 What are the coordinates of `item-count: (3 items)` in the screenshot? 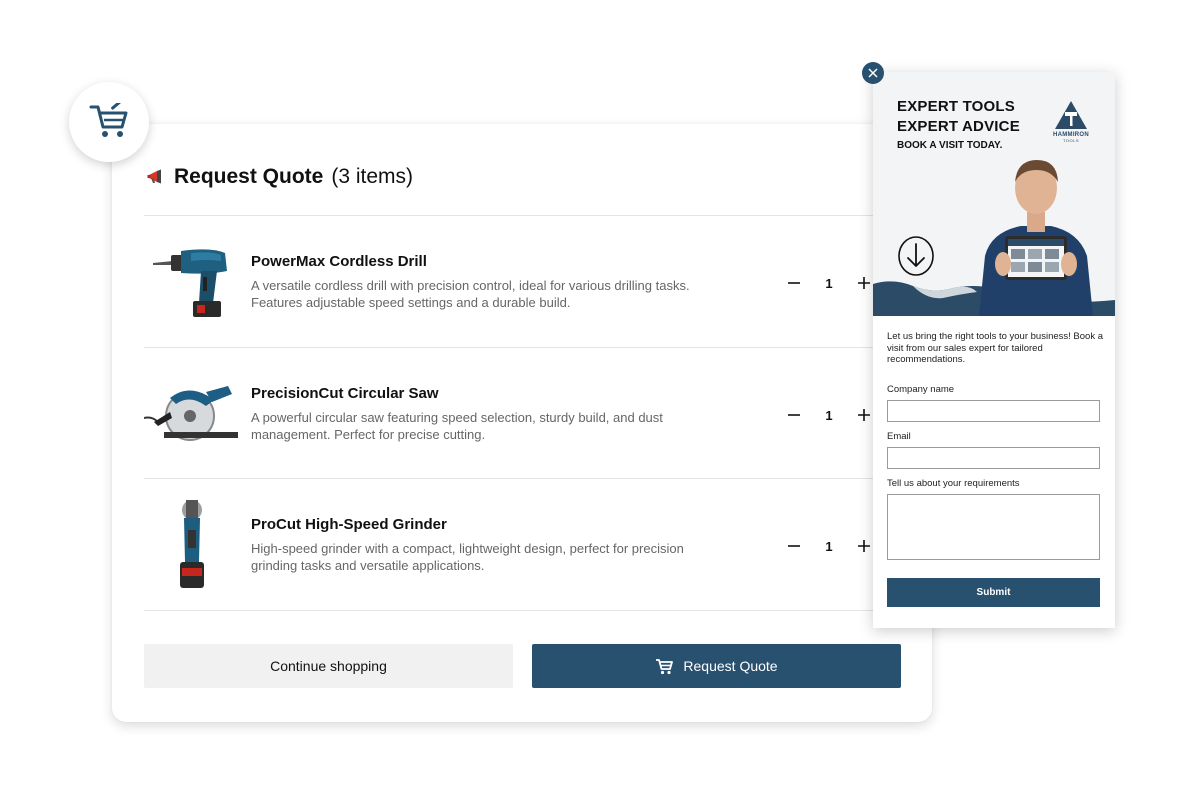 It's located at (372, 176).